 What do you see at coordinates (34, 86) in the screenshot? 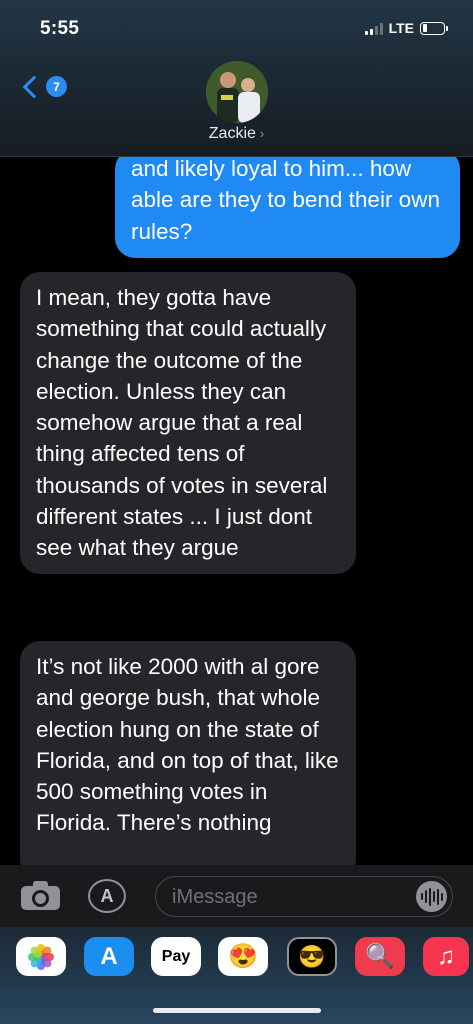
I see `chevron-left-icon` at bounding box center [34, 86].